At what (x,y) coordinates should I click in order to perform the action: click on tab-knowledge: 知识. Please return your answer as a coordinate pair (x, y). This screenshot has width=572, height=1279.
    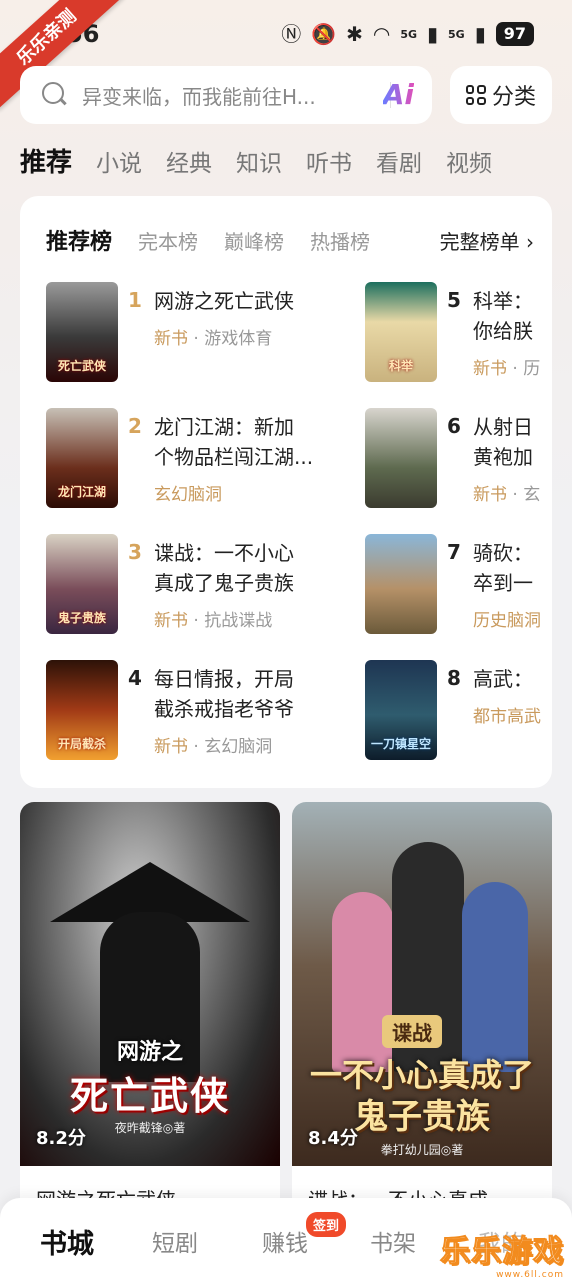
    Looking at the image, I should click on (259, 161).